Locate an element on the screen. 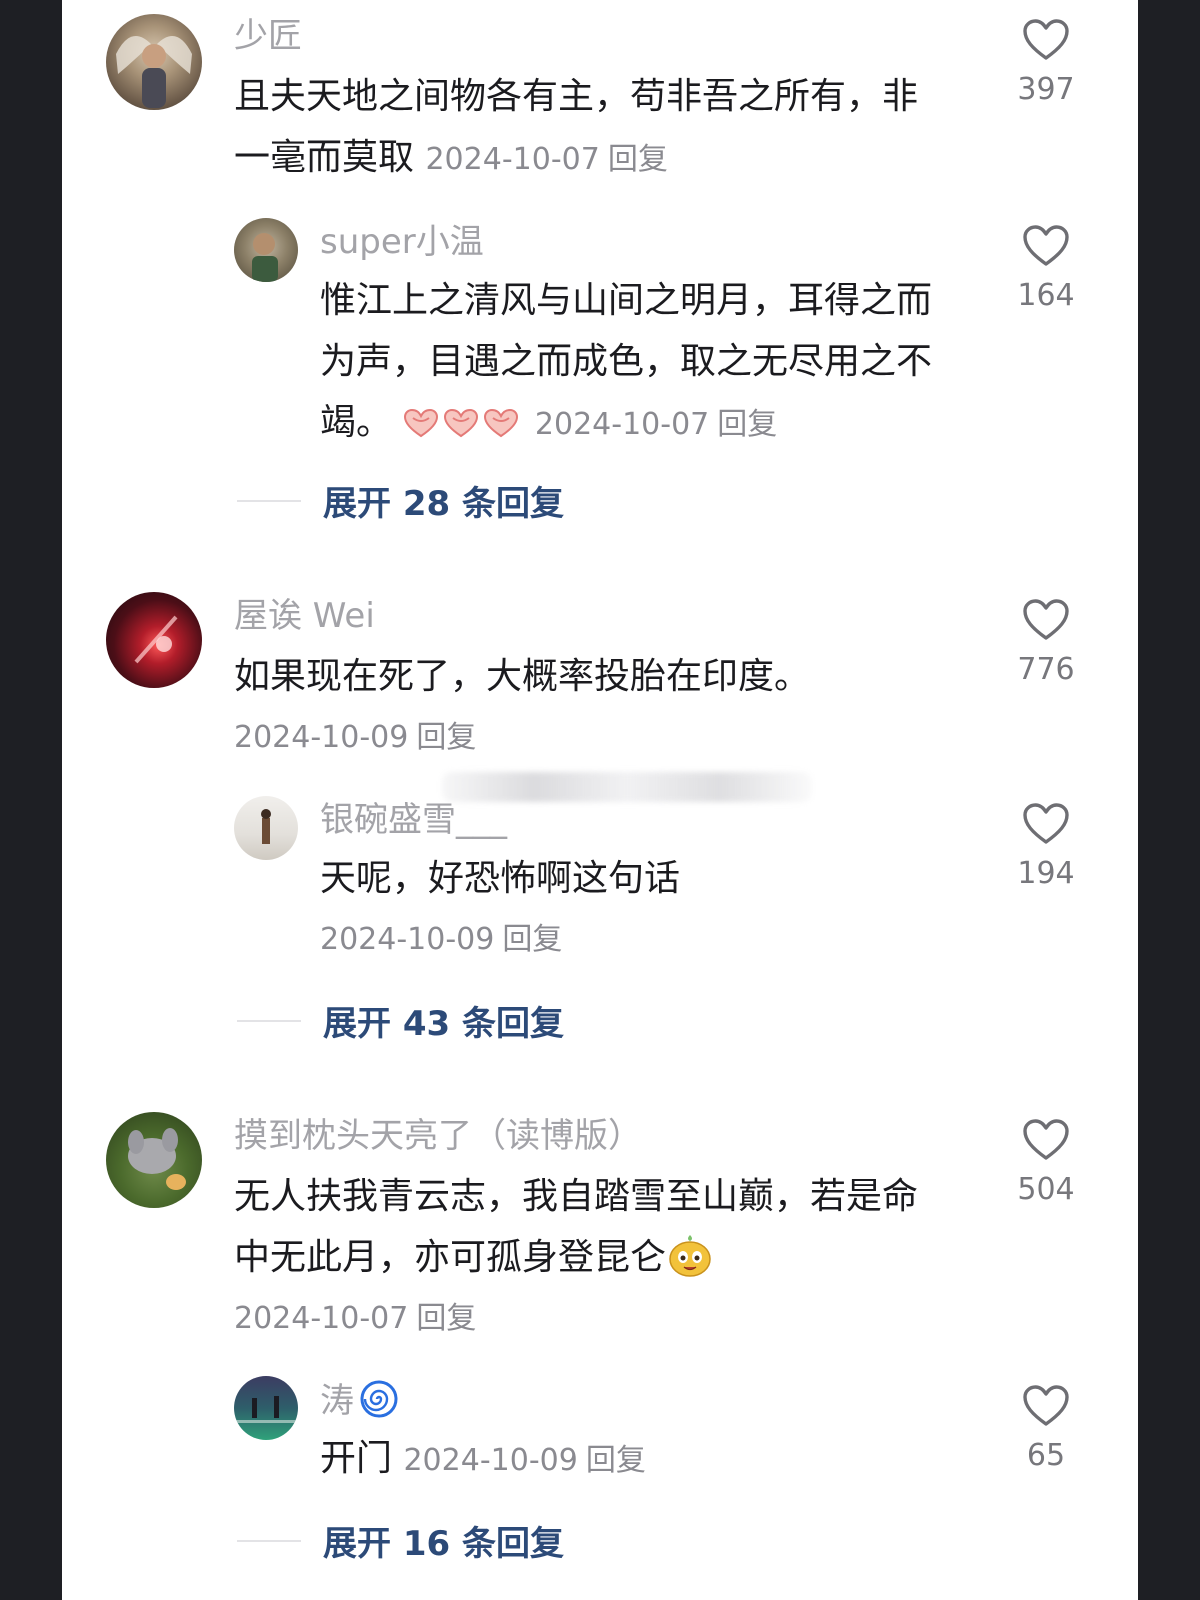 This screenshot has height=1600, width=1200. reply-text-line-content: 开门 is located at coordinates (356, 1458).